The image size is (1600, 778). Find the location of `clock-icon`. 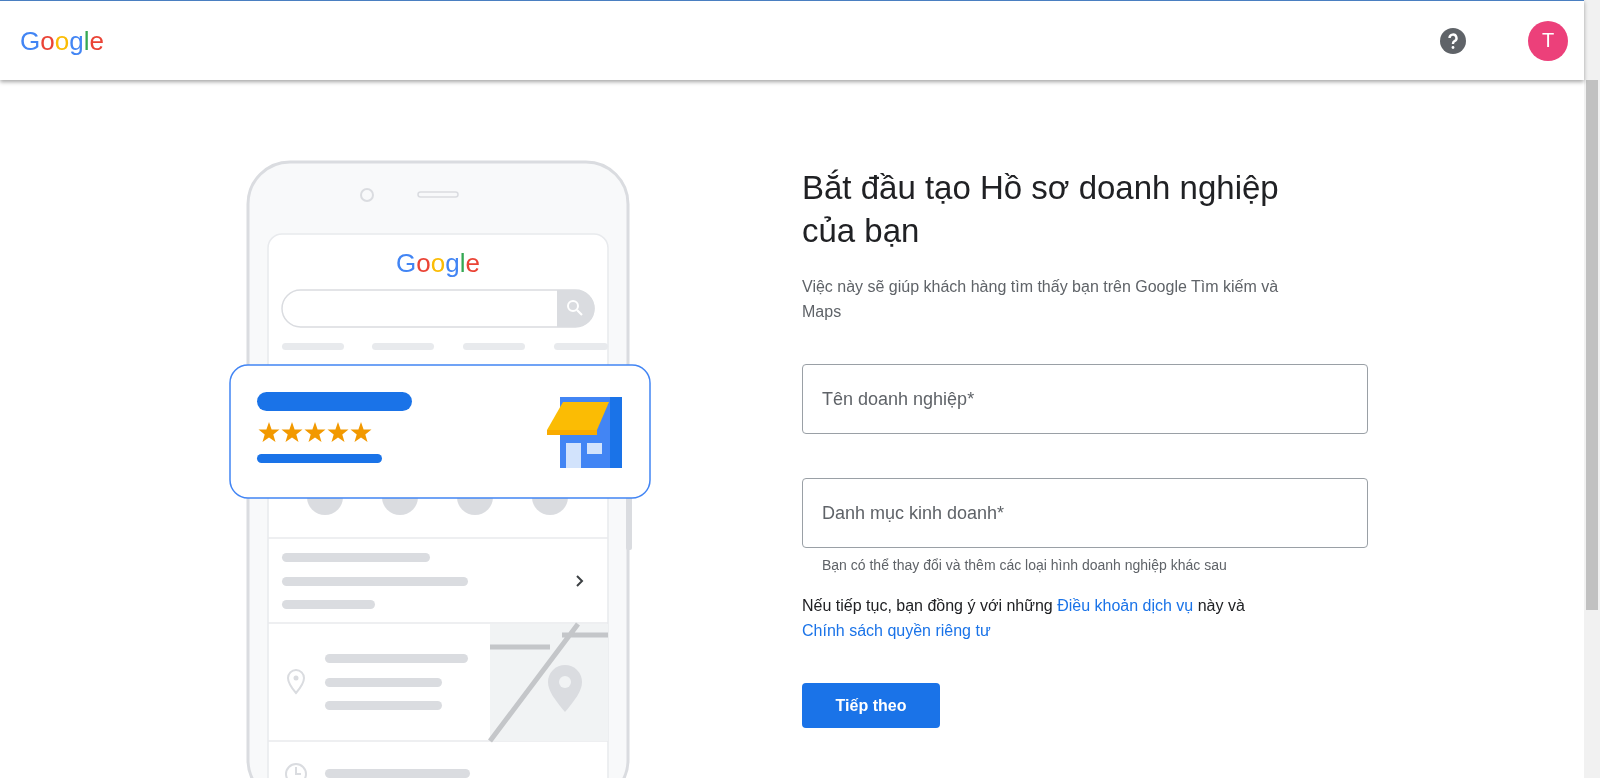

clock-icon is located at coordinates (296, 770).